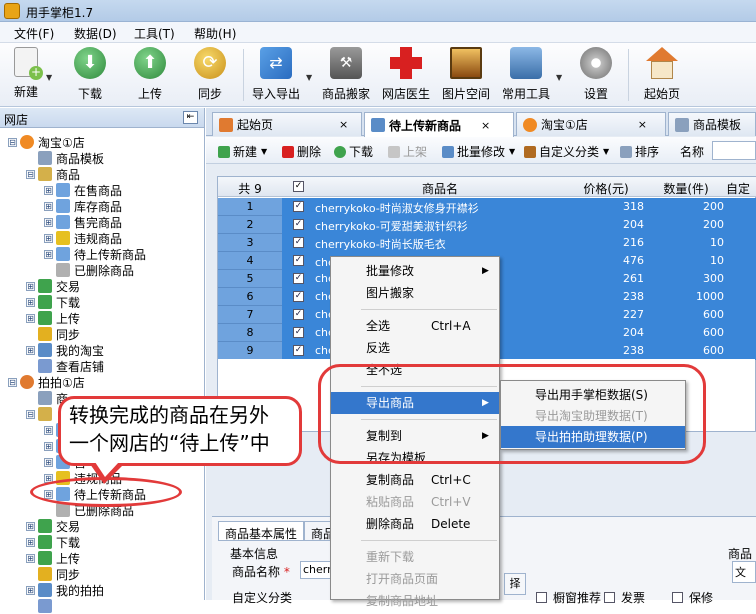 This screenshot has width=756, height=614. Describe the element at coordinates (95, 254) in the screenshot. I see `tree-node: ⊞ 待上传新商品` at that location.